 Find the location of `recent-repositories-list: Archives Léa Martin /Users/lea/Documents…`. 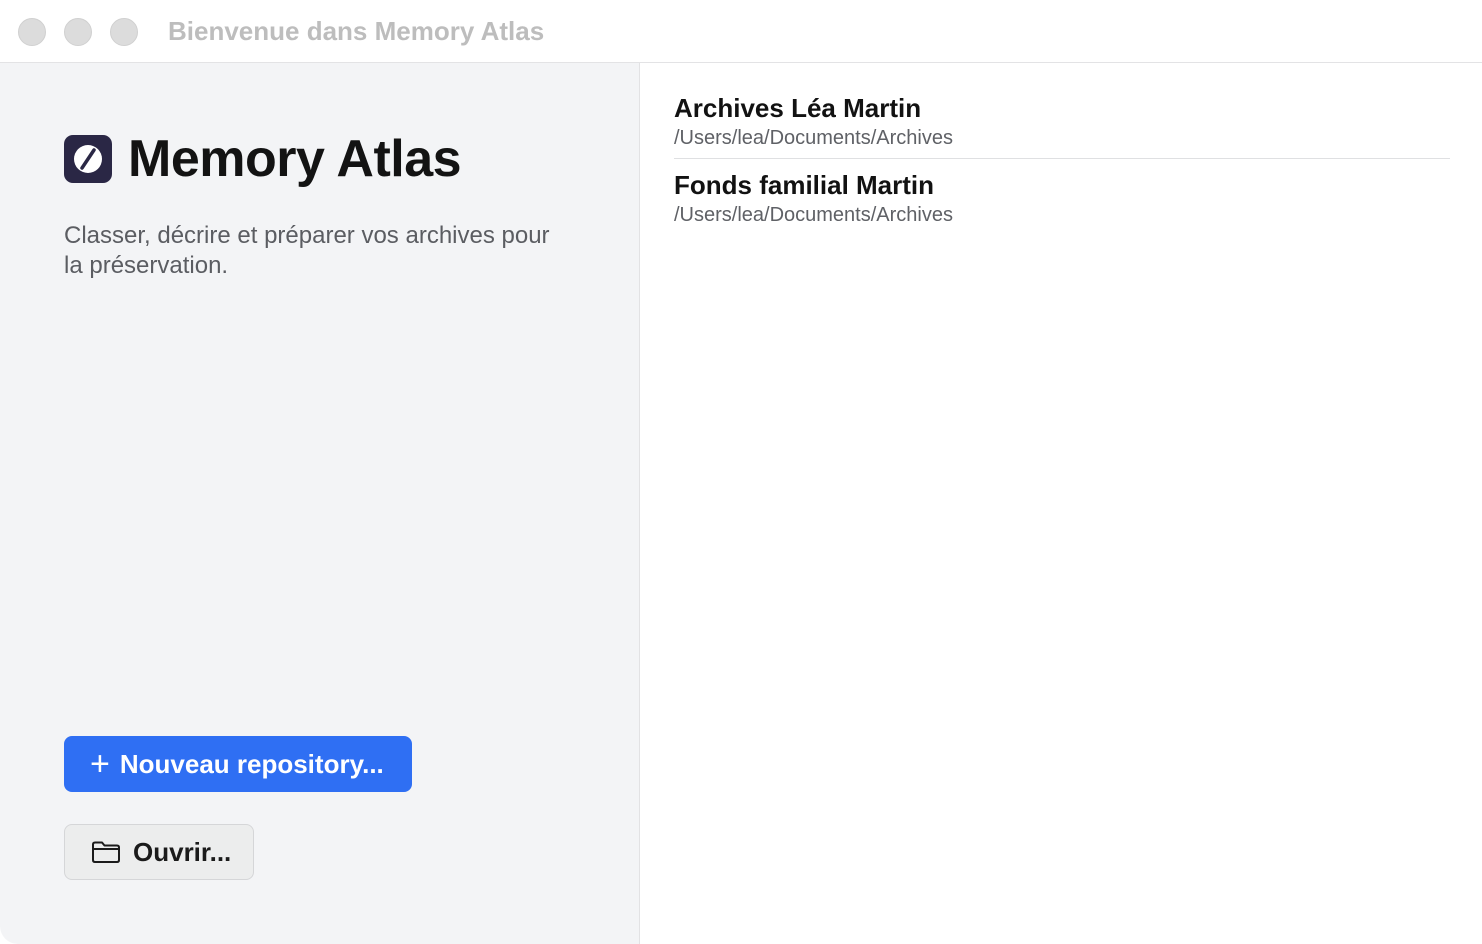

recent-repositories-list: Archives Léa Martin /Users/lea/Documents… is located at coordinates (1062, 163).